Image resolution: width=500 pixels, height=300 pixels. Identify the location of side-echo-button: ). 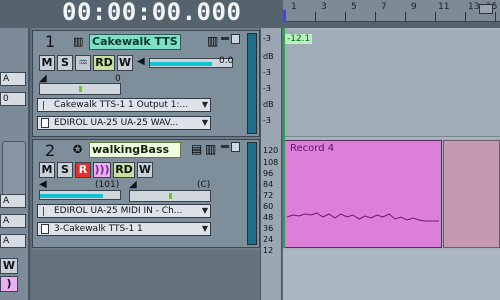
(9, 284).